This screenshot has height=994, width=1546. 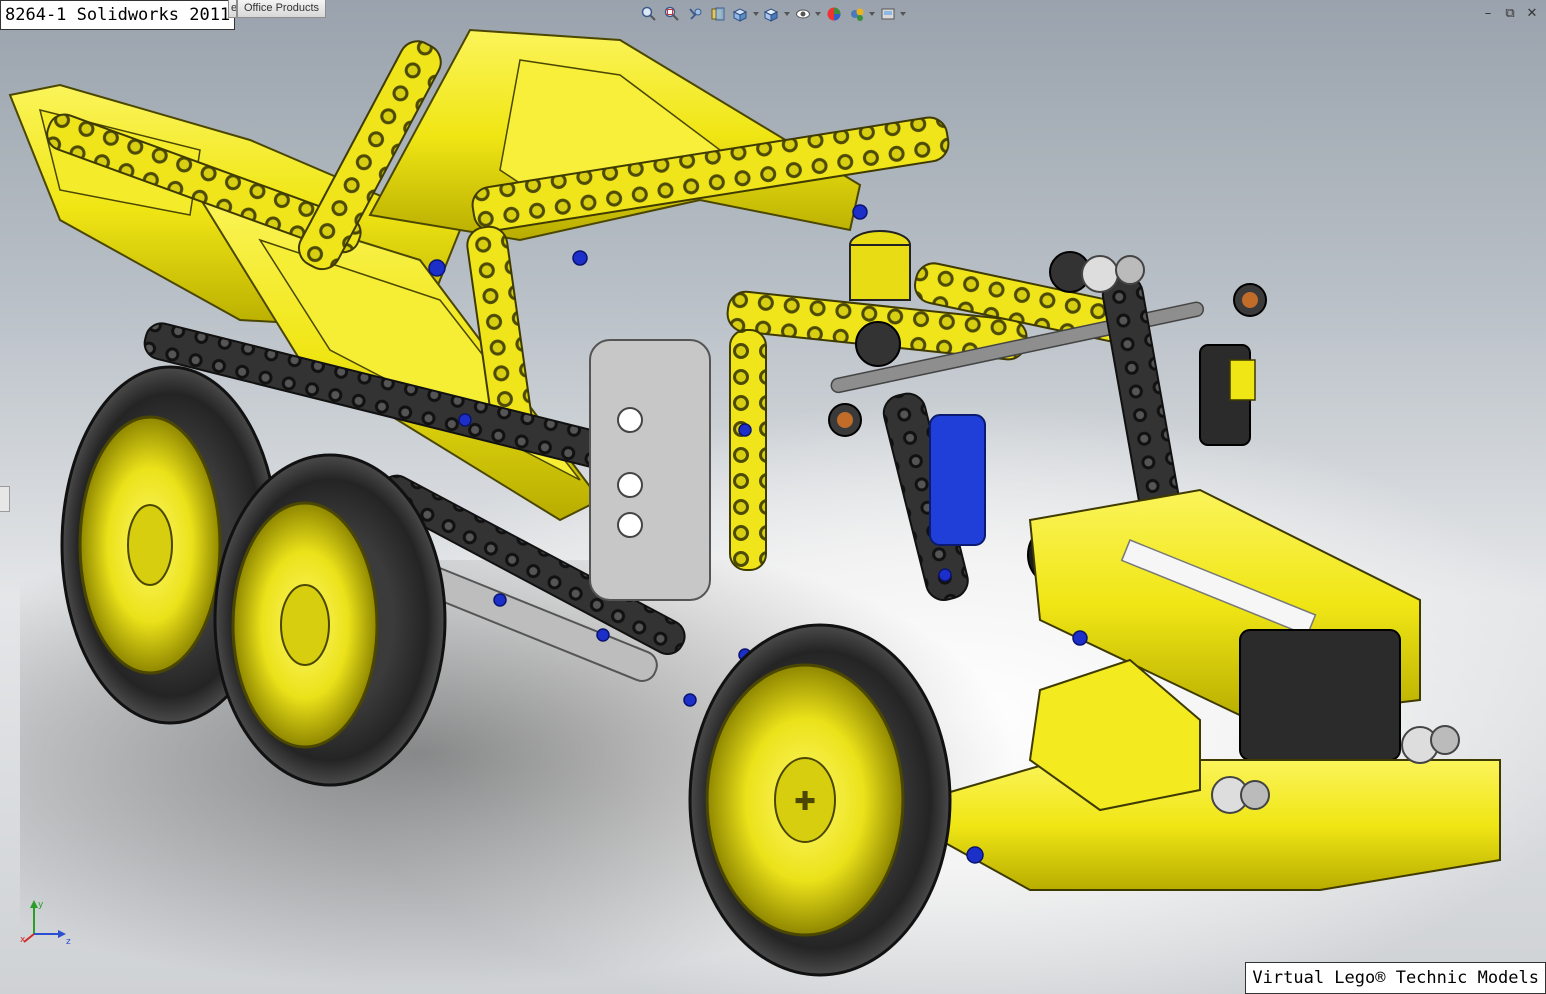 What do you see at coordinates (330, 620) in the screenshot?
I see `rear-wheel-inner` at bounding box center [330, 620].